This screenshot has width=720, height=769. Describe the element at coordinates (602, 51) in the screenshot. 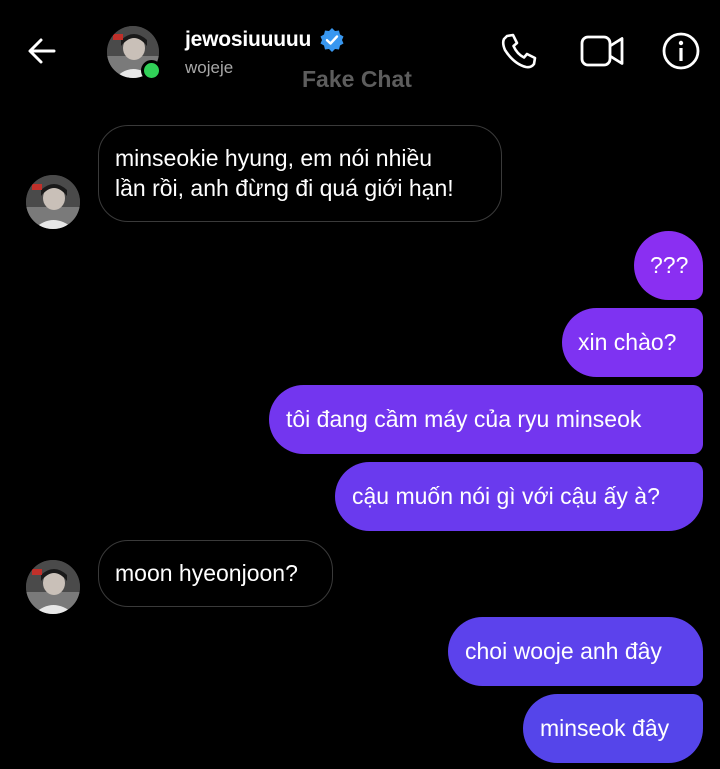

I see `video-camera-icon` at that location.